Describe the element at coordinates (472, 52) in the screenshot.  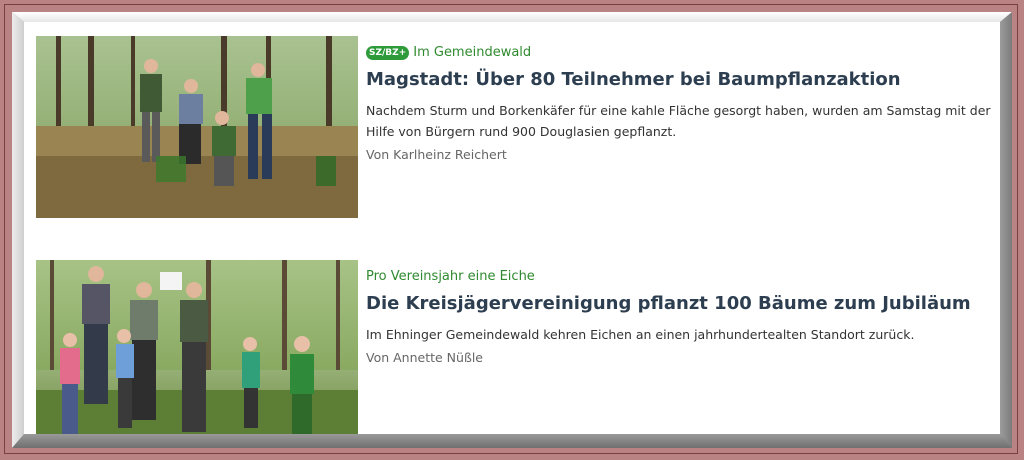
I see `kicker-label: Im Gemeindewald` at that location.